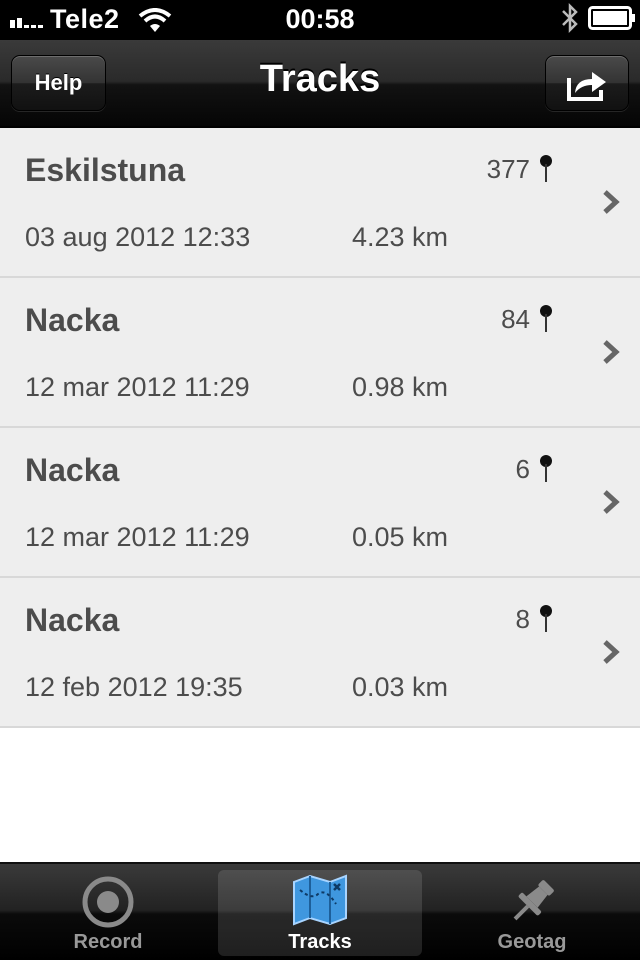  Describe the element at coordinates (522, 469) in the screenshot. I see `point-count: 6` at that location.